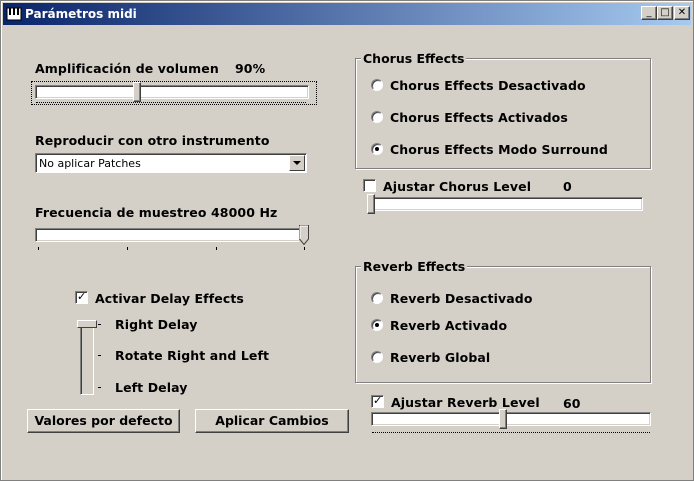 The height and width of the screenshot is (481, 694). I want to click on sampling-slider-thumb, so click(304, 235).